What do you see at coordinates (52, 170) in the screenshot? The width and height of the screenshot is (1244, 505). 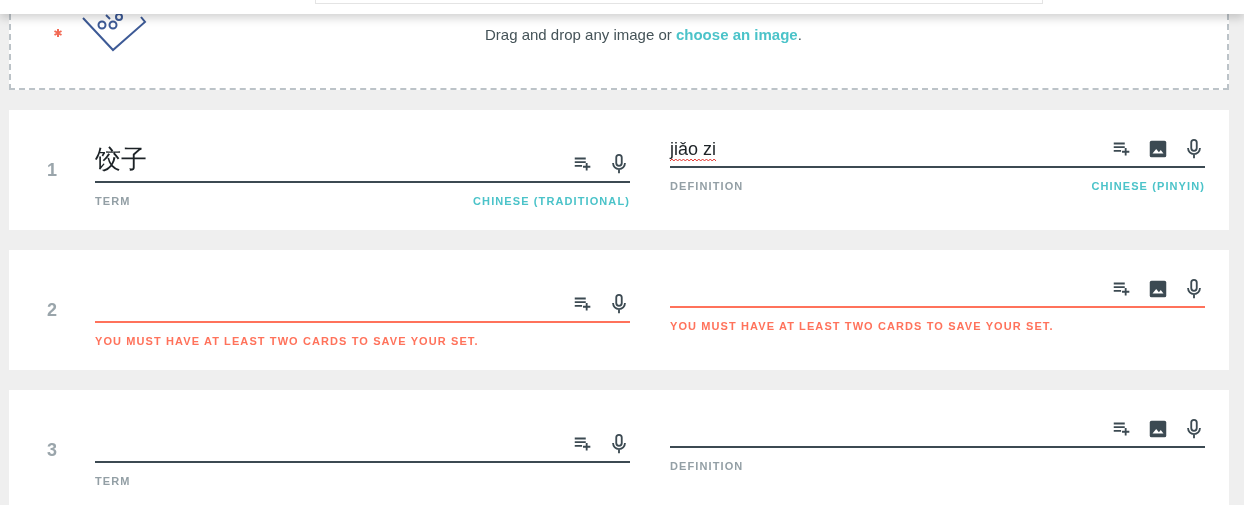 I see `card-number: 1` at bounding box center [52, 170].